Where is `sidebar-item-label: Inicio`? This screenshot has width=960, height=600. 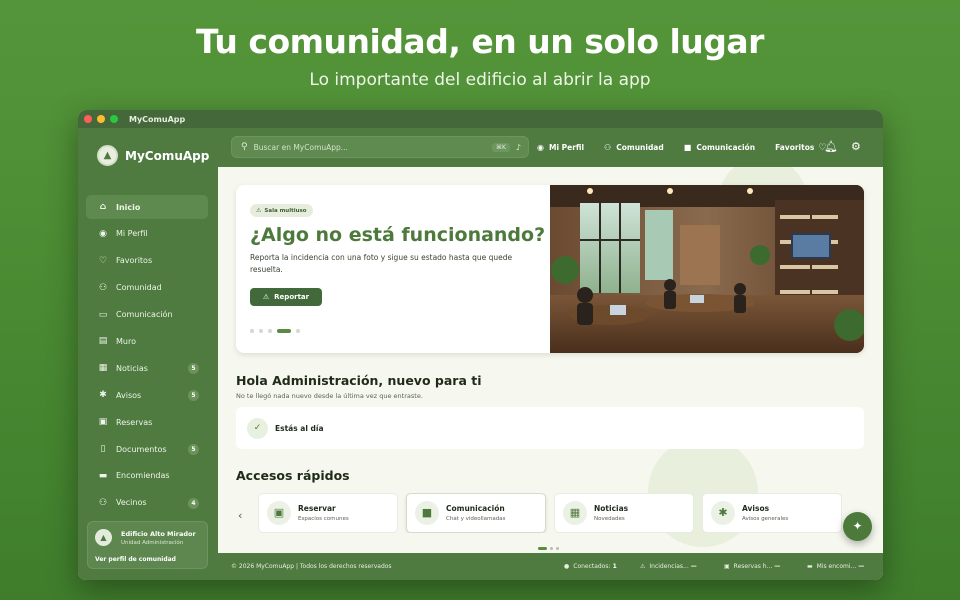
sidebar-item-label: Inicio is located at coordinates (128, 207).